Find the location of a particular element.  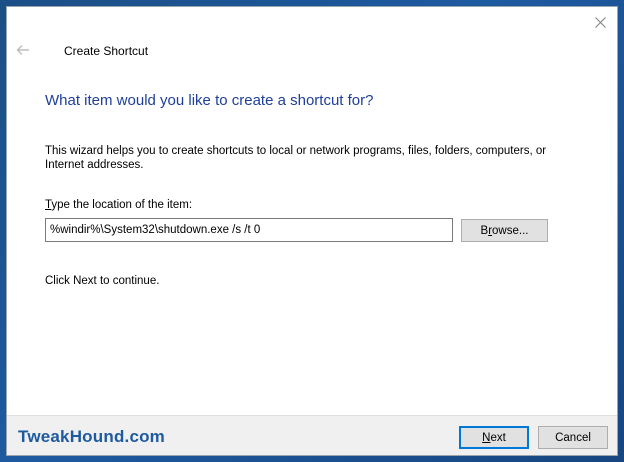

back-arrow-icon is located at coordinates (22, 50).